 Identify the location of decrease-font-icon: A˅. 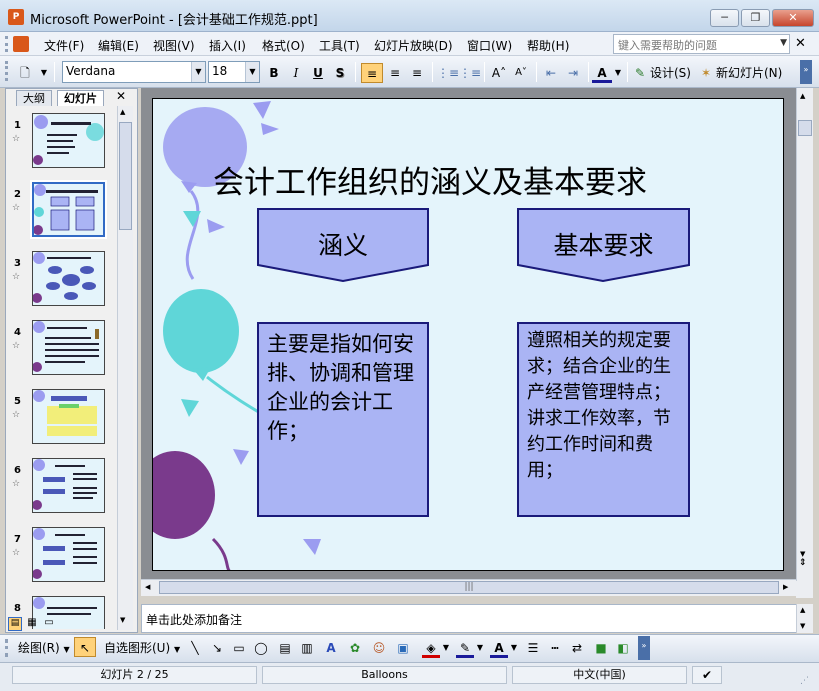
(521, 73).